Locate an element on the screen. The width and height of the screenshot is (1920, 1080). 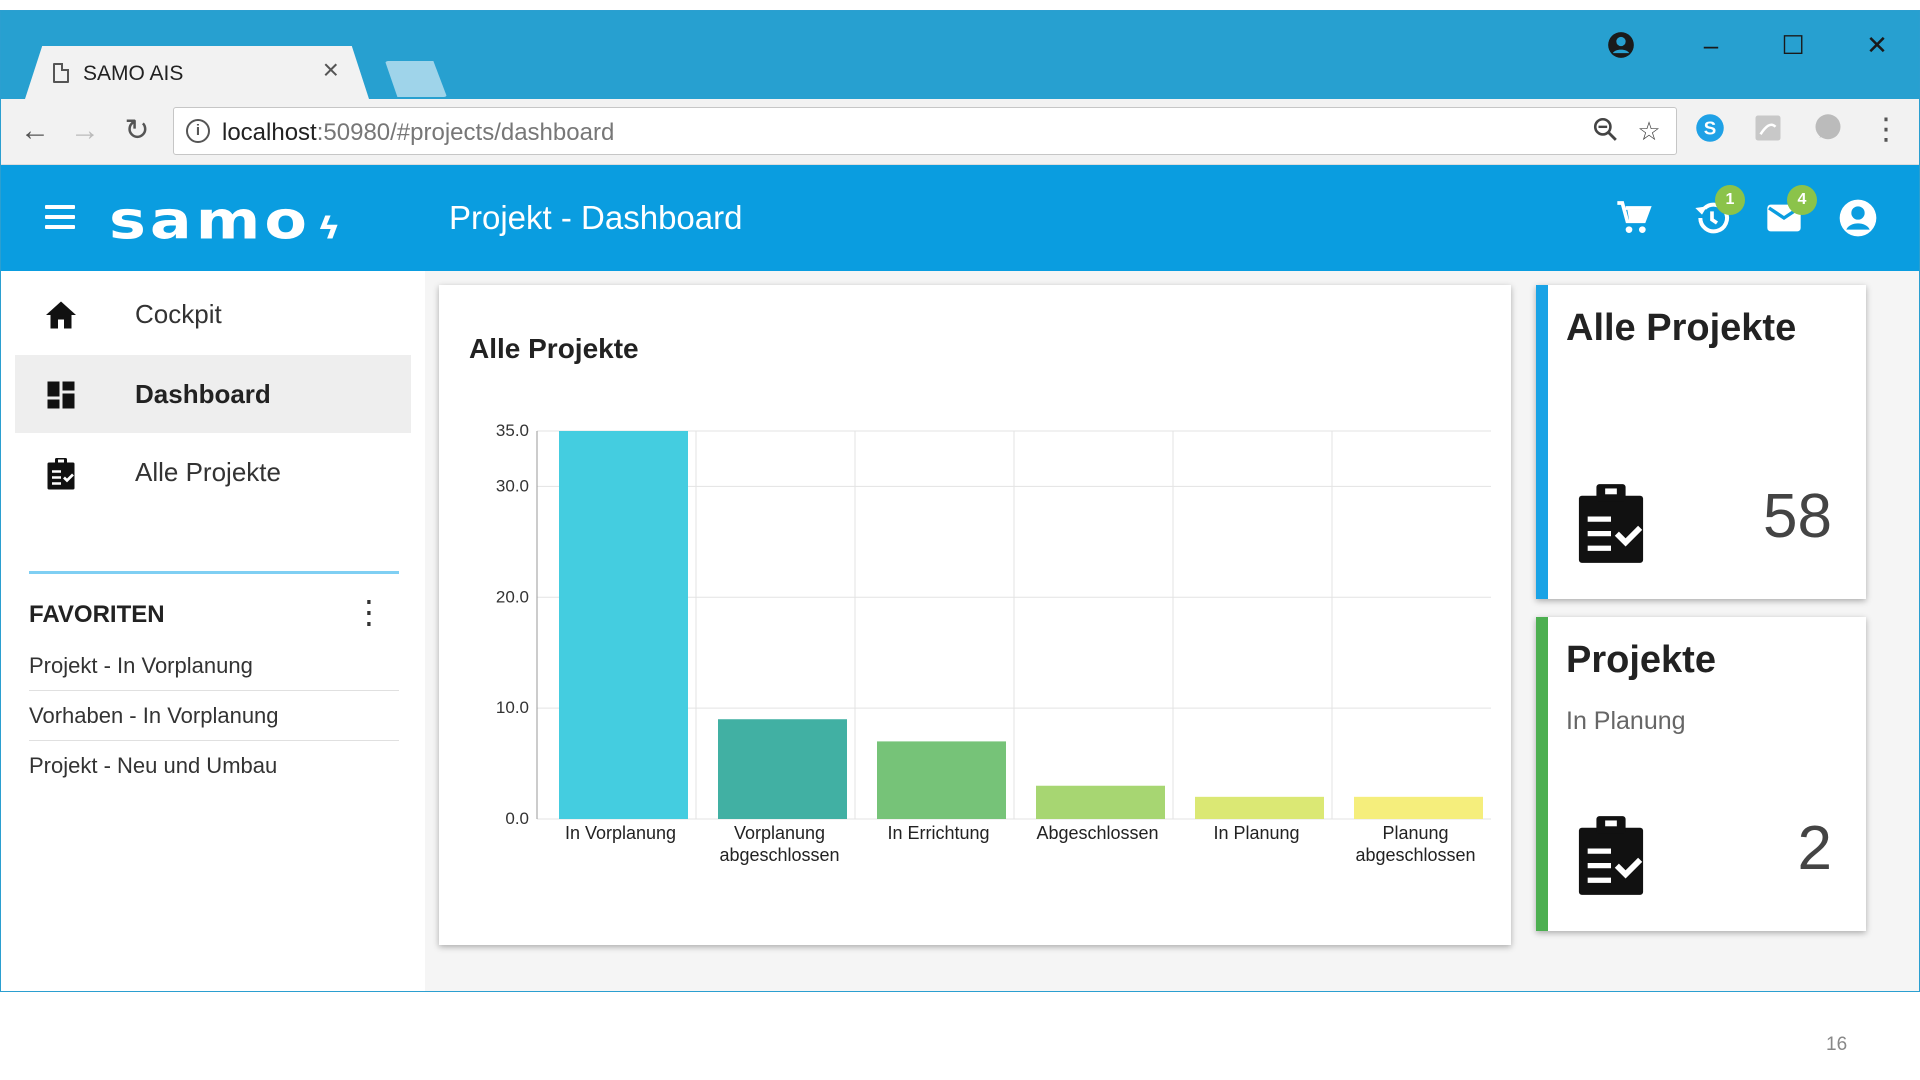
new-tab-button is located at coordinates (416, 79).